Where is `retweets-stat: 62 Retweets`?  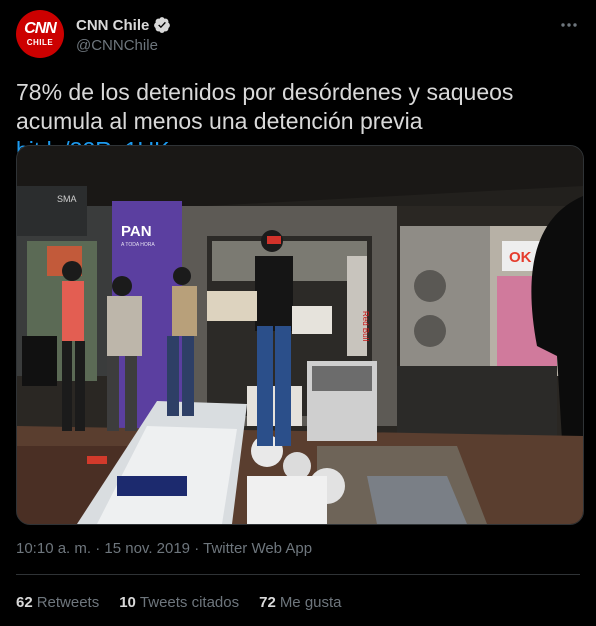
retweets-stat: 62 Retweets is located at coordinates (57, 602).